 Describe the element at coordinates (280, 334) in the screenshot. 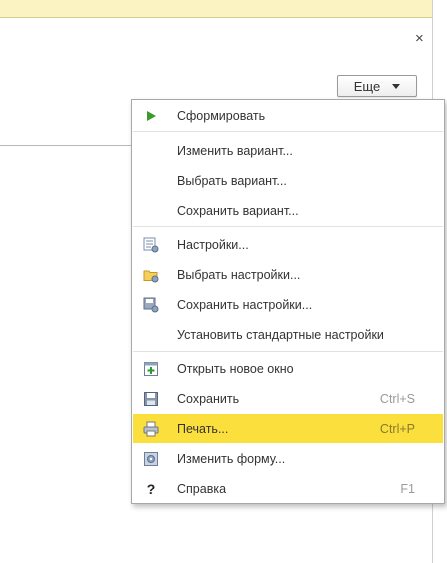

I see `menu-item-label: Установить стандартные настройки` at that location.